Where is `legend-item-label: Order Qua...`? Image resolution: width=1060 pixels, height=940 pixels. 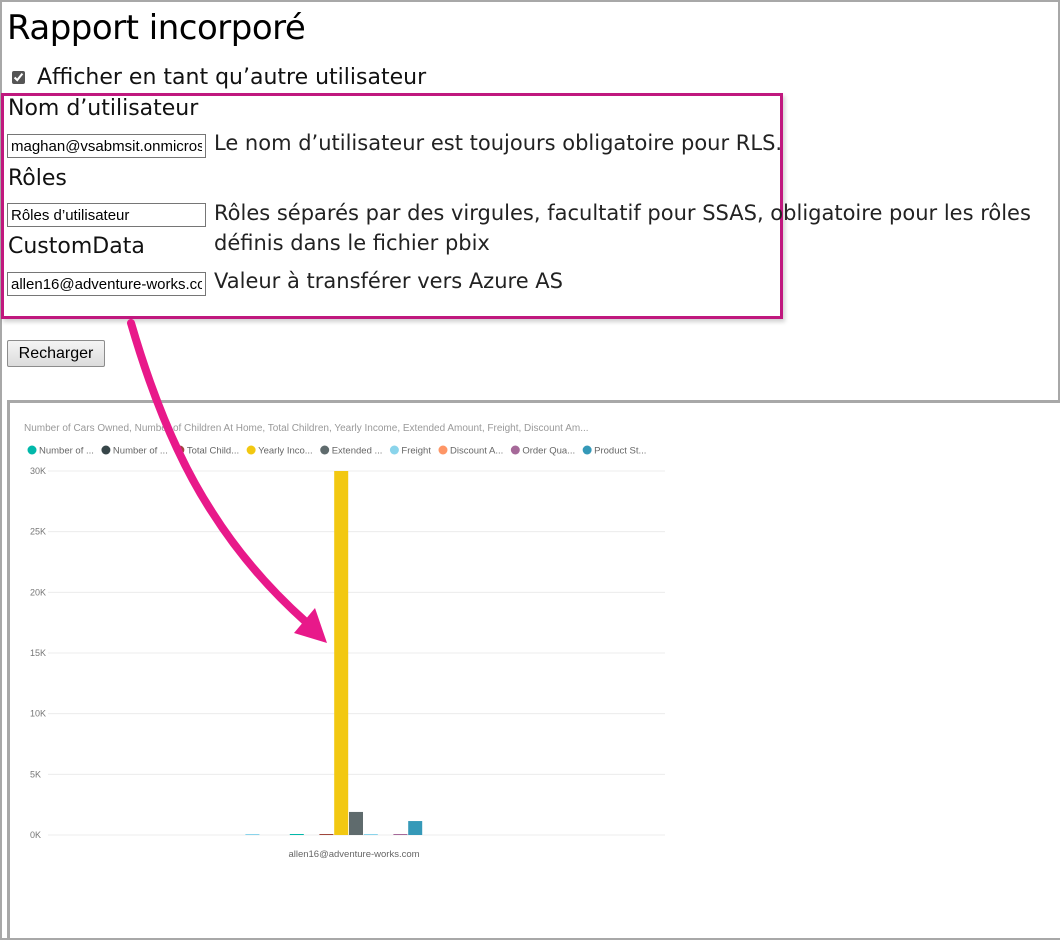
legend-item-label: Order Qua... is located at coordinates (548, 451).